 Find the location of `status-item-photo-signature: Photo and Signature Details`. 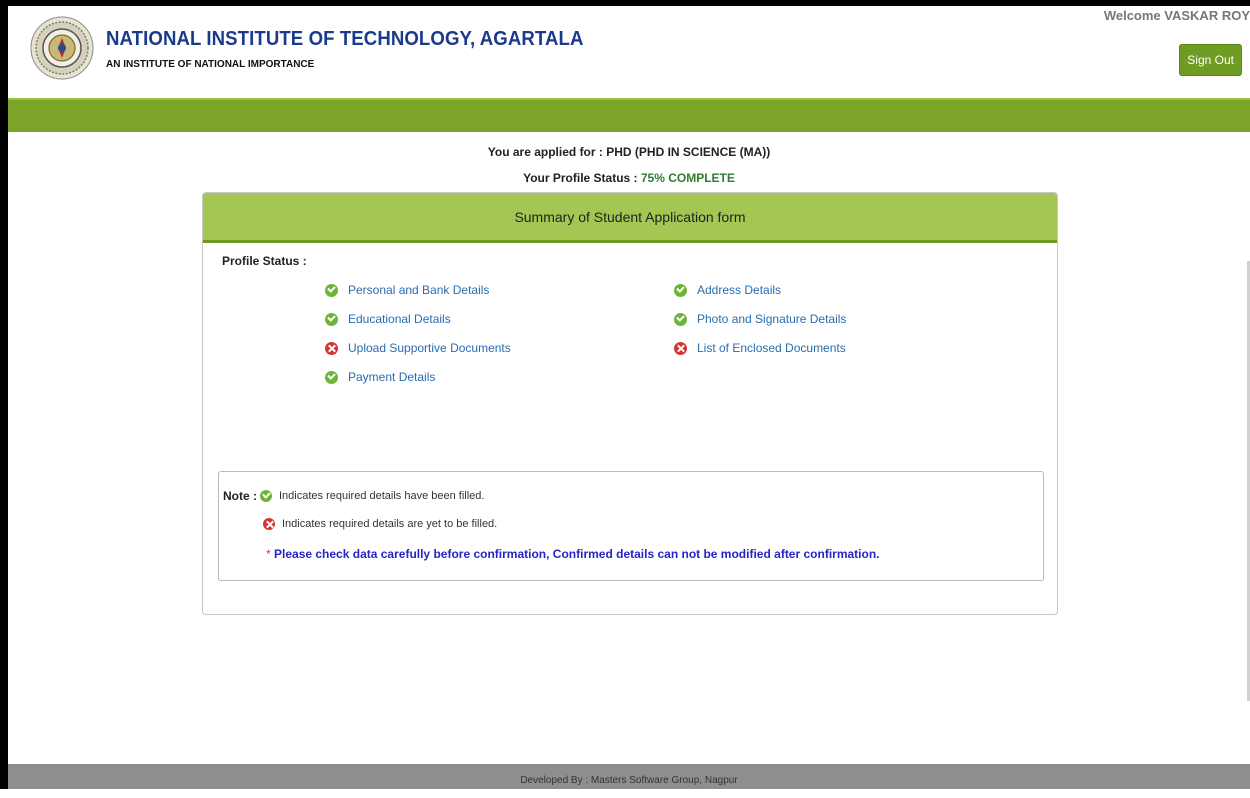

status-item-photo-signature: Photo and Signature Details is located at coordinates (760, 319).